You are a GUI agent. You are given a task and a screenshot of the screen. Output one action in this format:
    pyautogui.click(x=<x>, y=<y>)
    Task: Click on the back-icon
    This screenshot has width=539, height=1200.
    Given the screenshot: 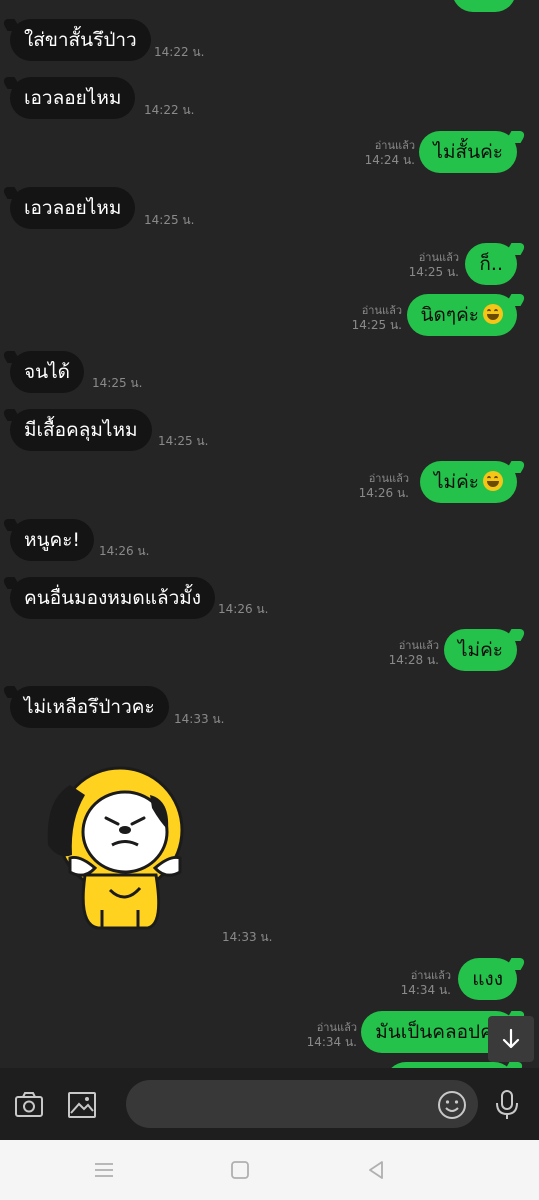 What is the action you would take?
    pyautogui.click(x=376, y=1170)
    